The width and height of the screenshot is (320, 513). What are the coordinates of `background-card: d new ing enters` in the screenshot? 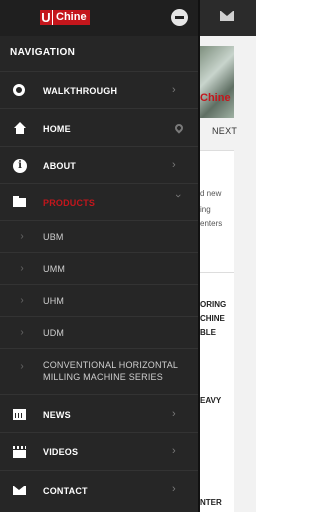 It's located at (216, 211).